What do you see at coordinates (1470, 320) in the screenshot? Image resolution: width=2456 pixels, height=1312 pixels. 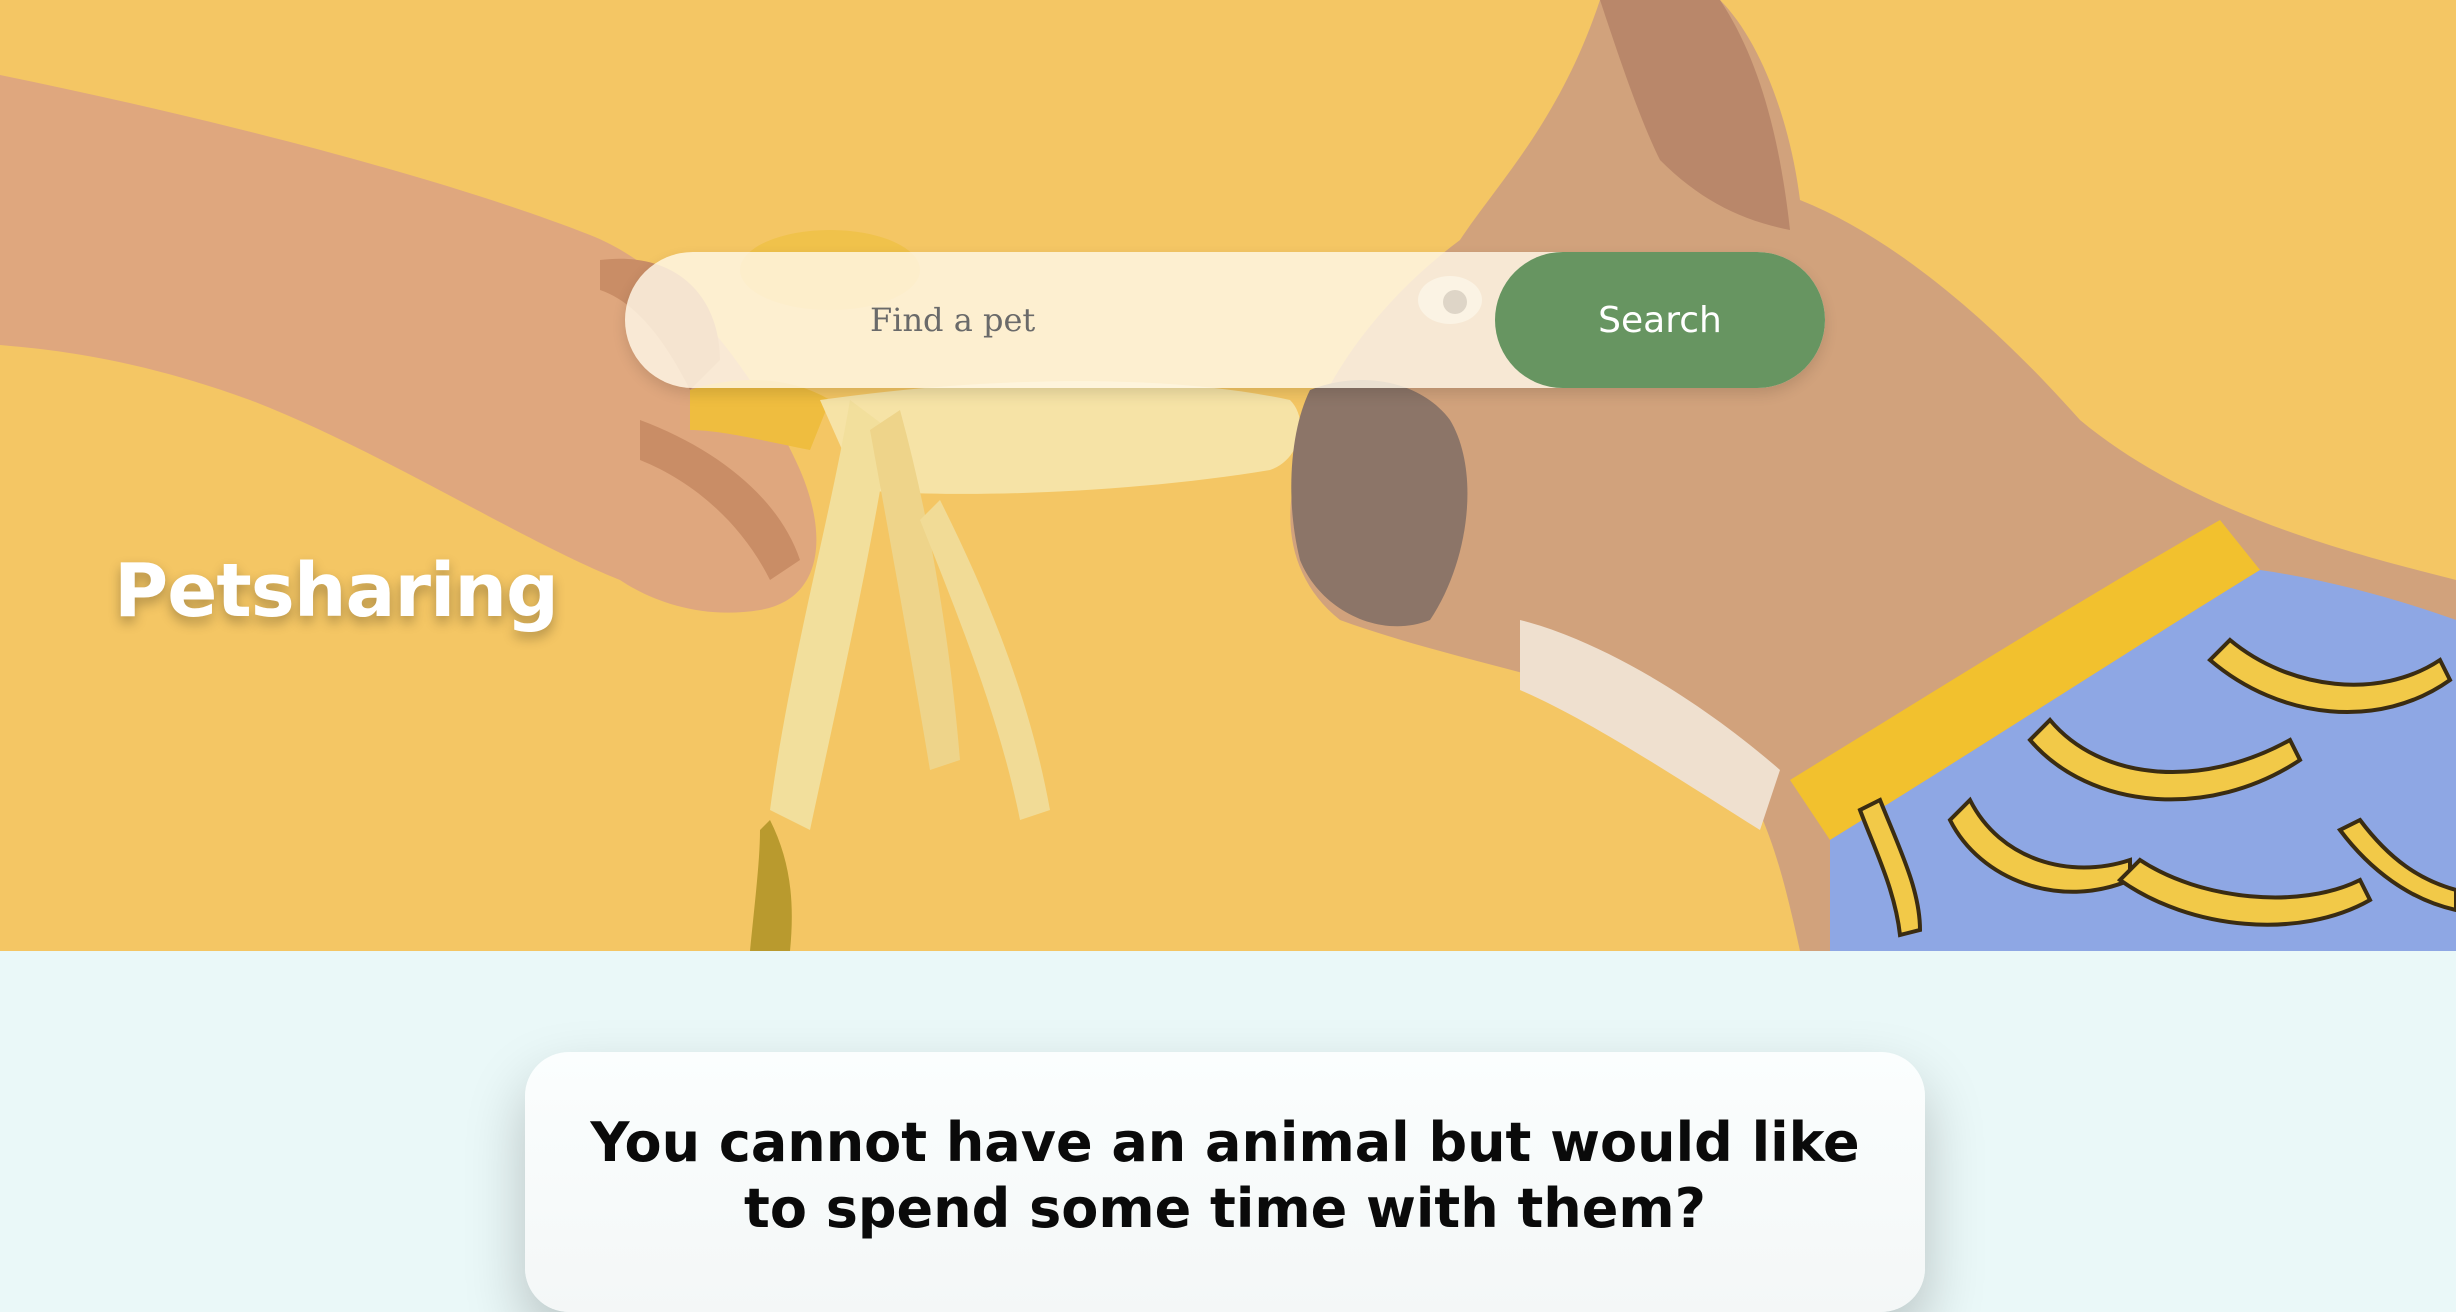 I see `find-pet-search-input` at bounding box center [1470, 320].